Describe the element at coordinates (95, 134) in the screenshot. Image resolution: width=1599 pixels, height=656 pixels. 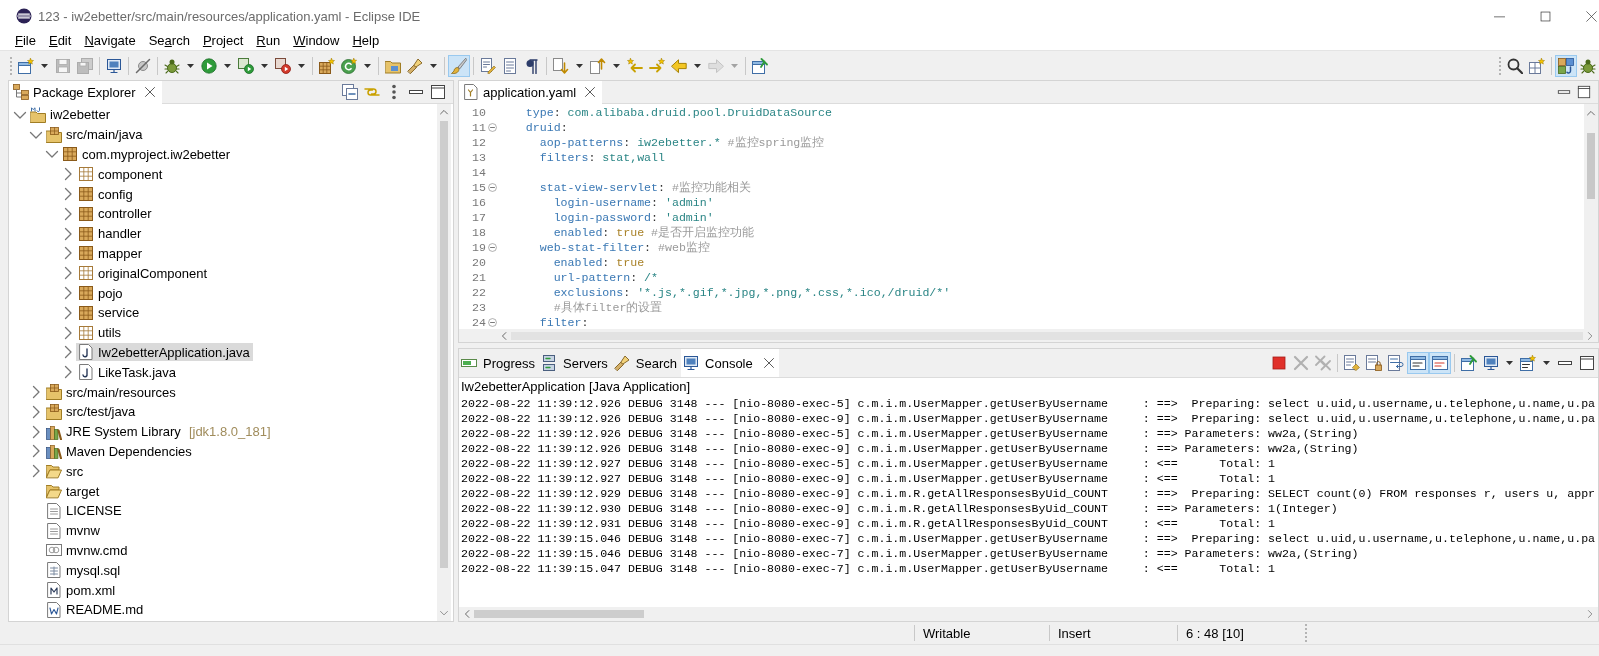
I see `tree-item: src/main/java` at that location.